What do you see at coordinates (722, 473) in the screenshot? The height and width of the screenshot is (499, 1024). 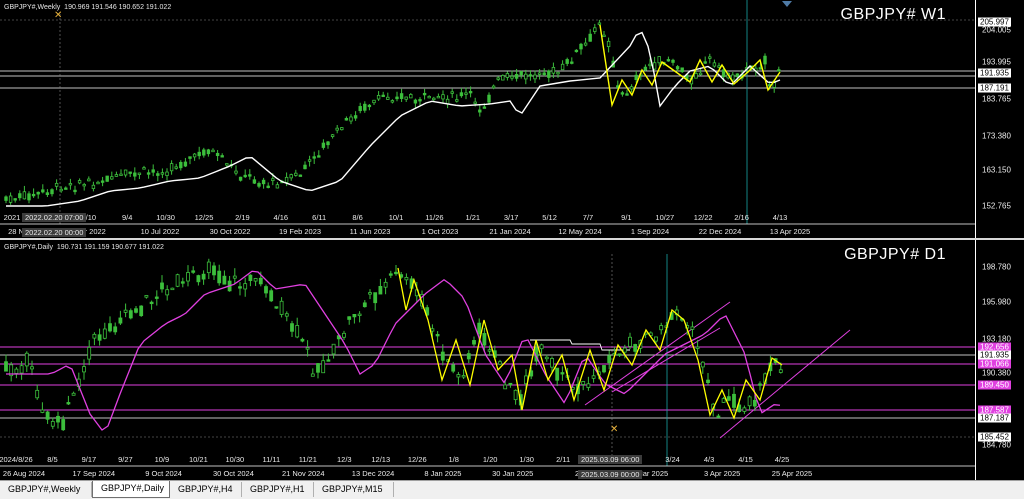 I see `x-tick: 3 Apr 2025` at bounding box center [722, 473].